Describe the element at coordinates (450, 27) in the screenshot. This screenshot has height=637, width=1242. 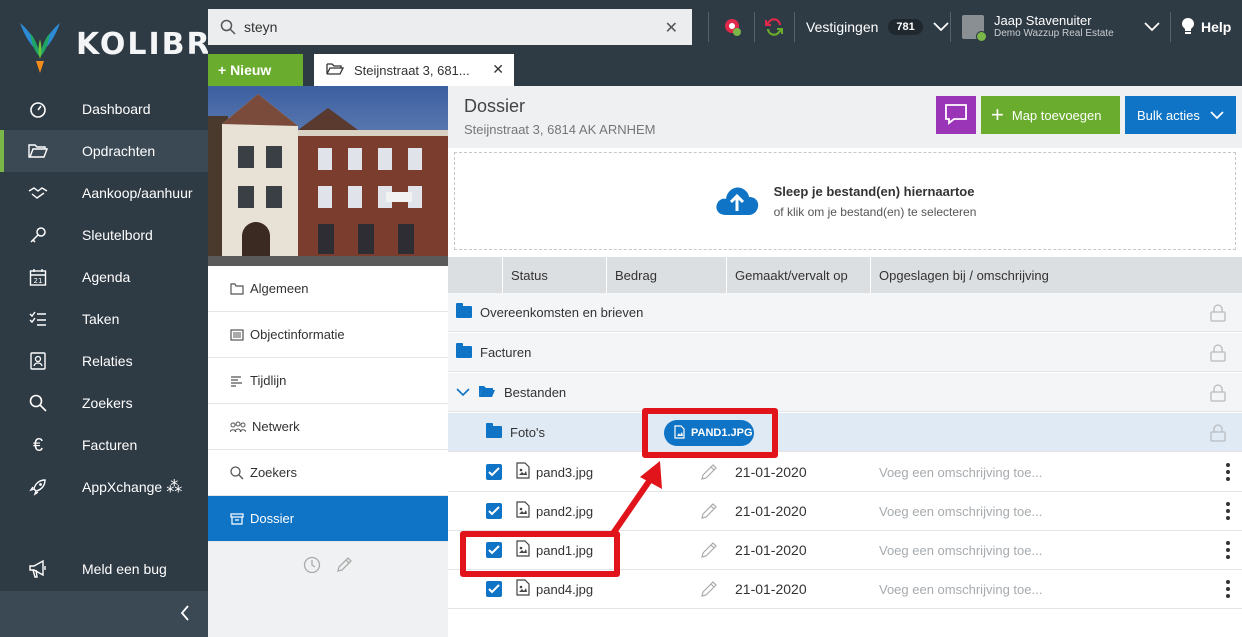
I see `search-input: steyn ✕` at that location.